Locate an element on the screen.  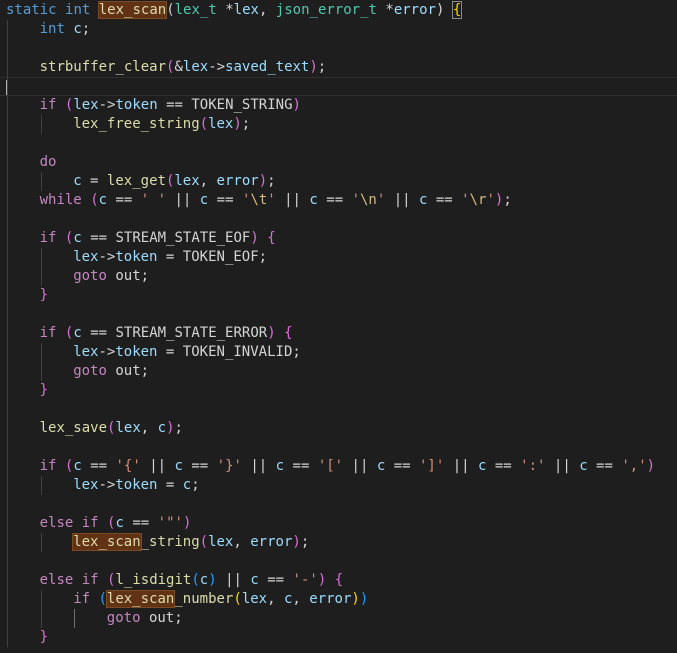
code-token: lex_t is located at coordinates (195, 10).